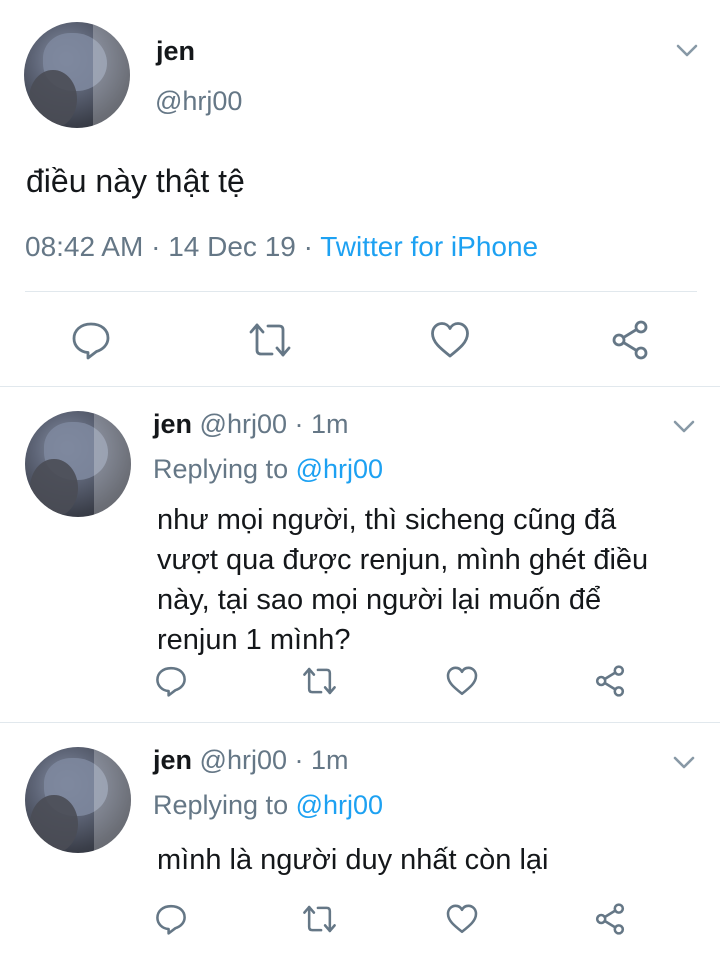 This screenshot has height=966, width=720. Describe the element at coordinates (232, 246) in the screenshot. I see `tweet-date: 14 Dec 19` at that location.